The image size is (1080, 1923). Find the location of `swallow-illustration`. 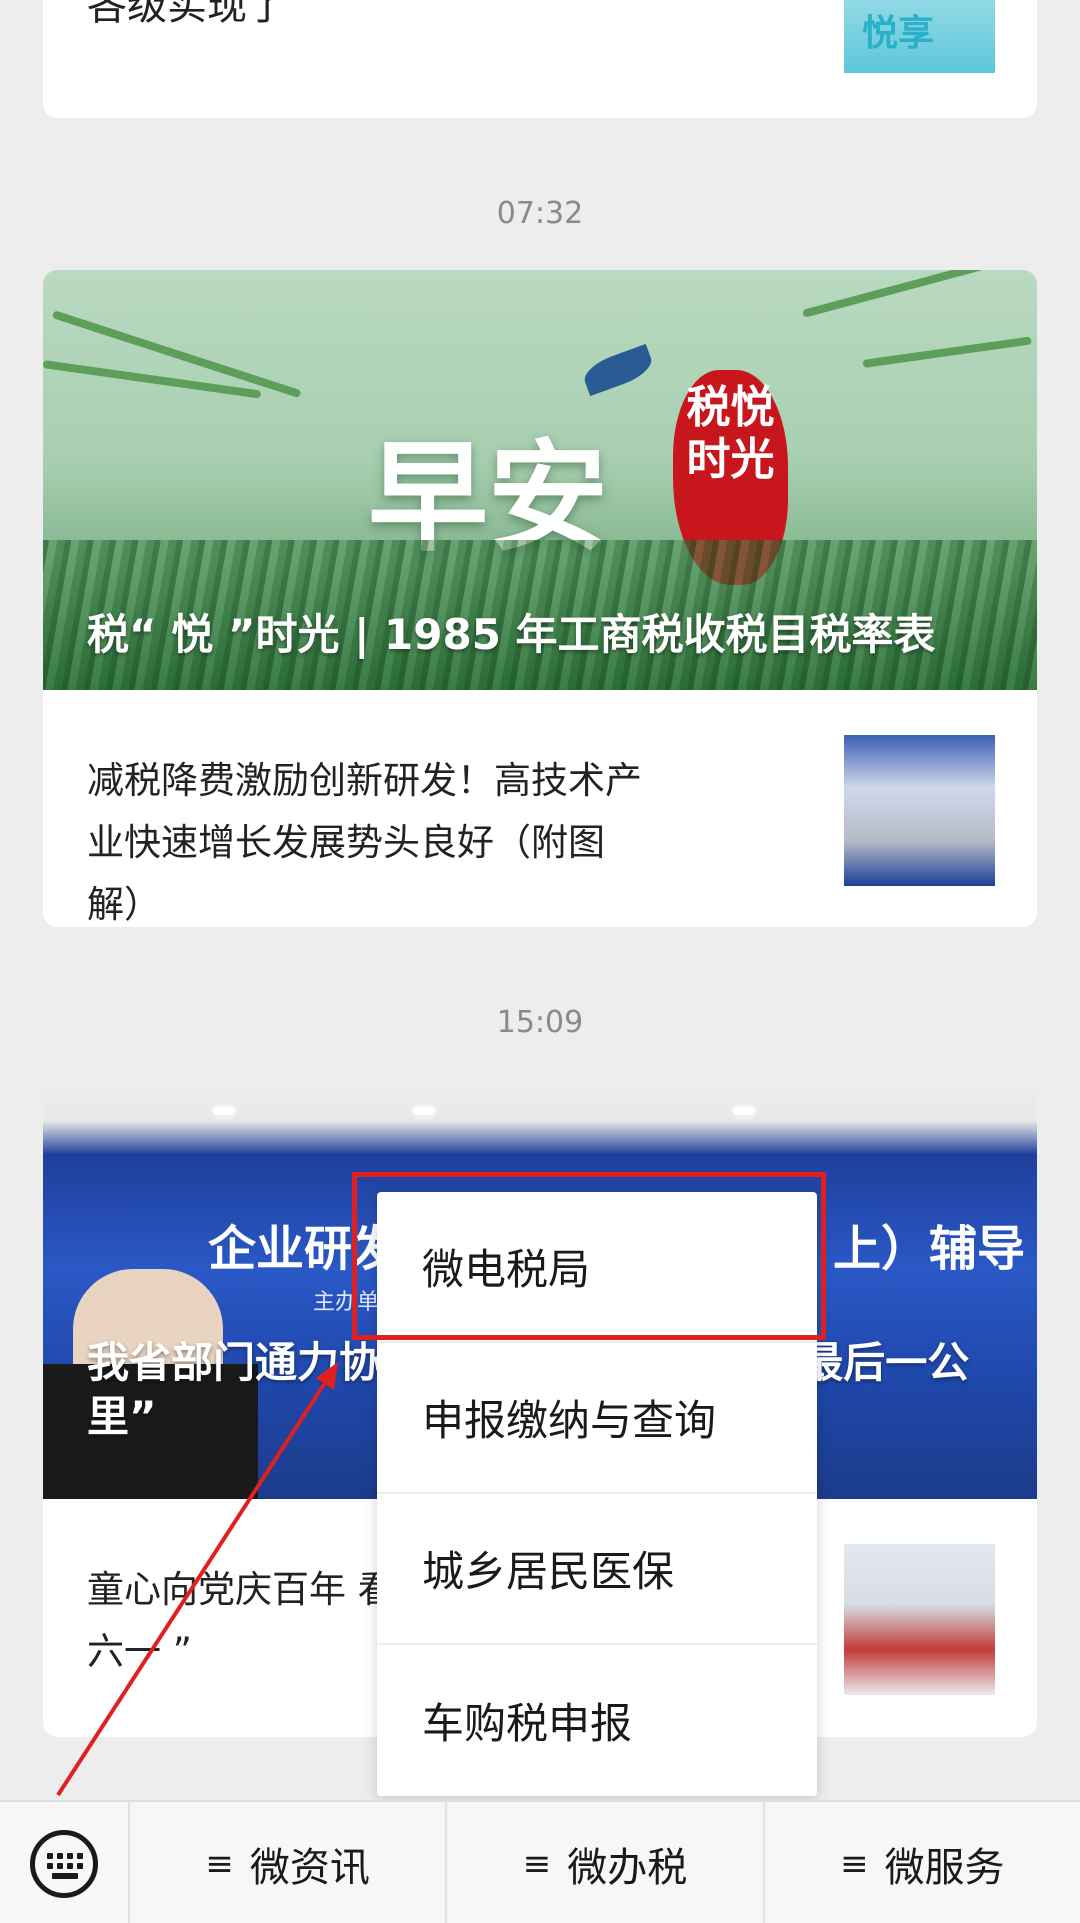

swallow-illustration is located at coordinates (618, 370).